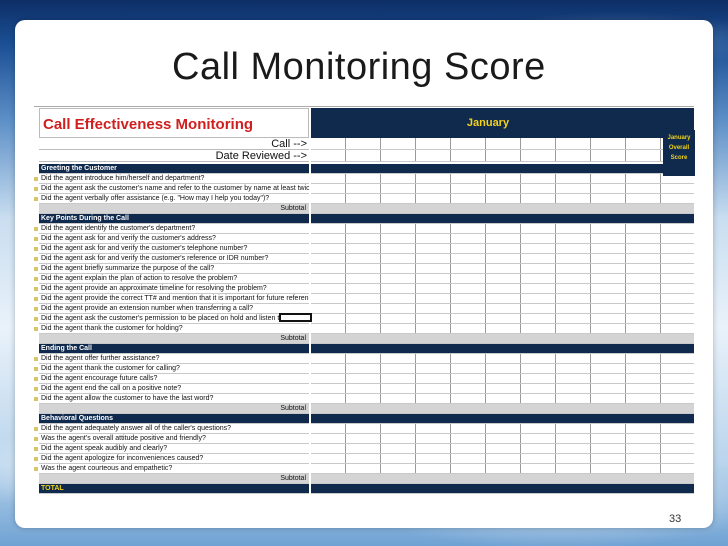 The height and width of the screenshot is (546, 728). I want to click on section-header: Key Points During the Call, so click(174, 219).